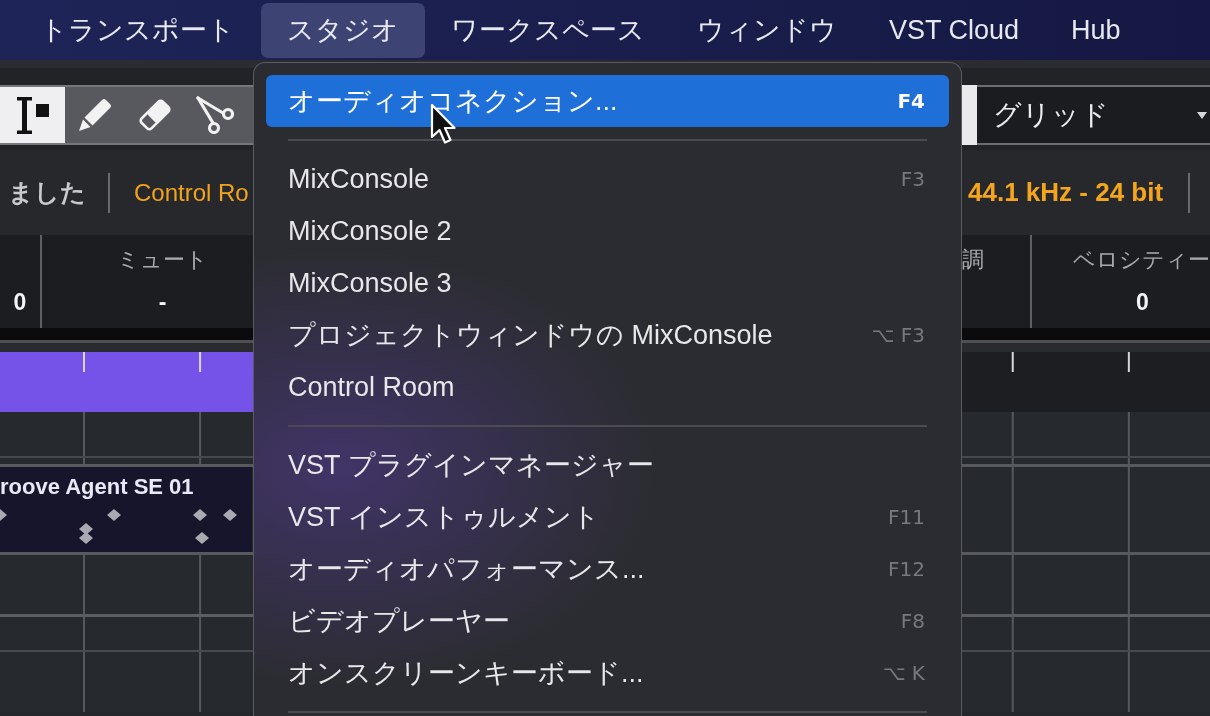  Describe the element at coordinates (607, 673) in the screenshot. I see `menu-item: オンスクリーンキーボード... ⌥ K` at that location.